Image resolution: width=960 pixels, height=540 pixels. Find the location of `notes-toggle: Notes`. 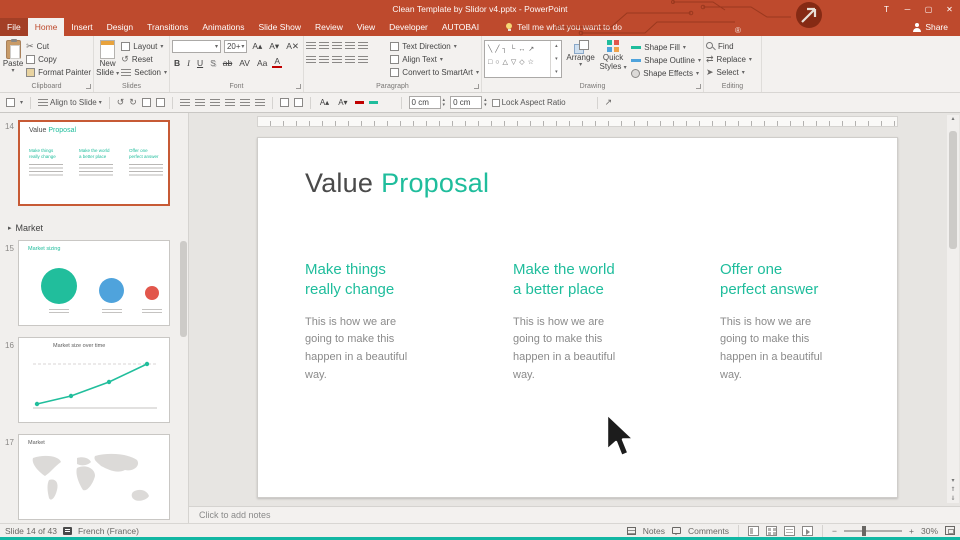

notes-toggle: Notes is located at coordinates (654, 531).